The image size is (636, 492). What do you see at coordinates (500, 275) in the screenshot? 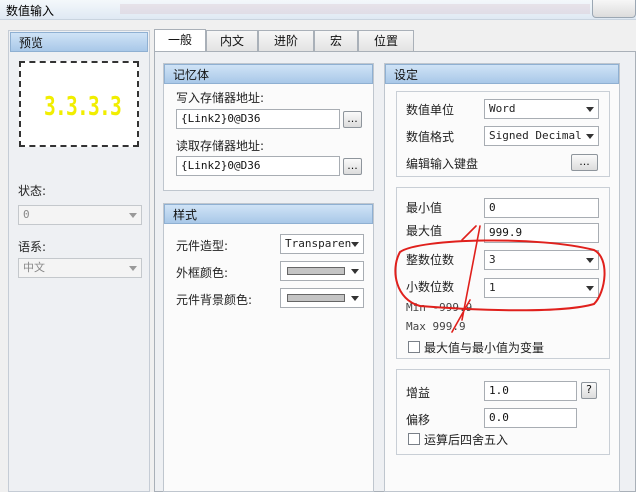
I see `red-circle-annotation` at bounding box center [500, 275].